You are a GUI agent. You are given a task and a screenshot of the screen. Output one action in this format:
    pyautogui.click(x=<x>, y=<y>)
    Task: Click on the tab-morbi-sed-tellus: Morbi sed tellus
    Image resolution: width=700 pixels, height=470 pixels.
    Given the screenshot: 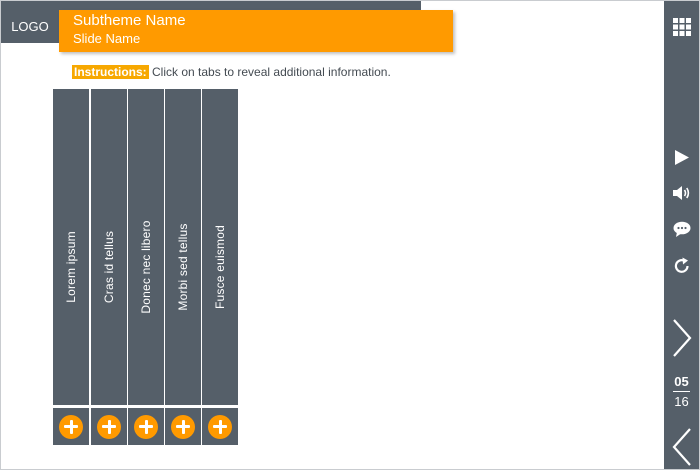 What is the action you would take?
    pyautogui.click(x=183, y=247)
    